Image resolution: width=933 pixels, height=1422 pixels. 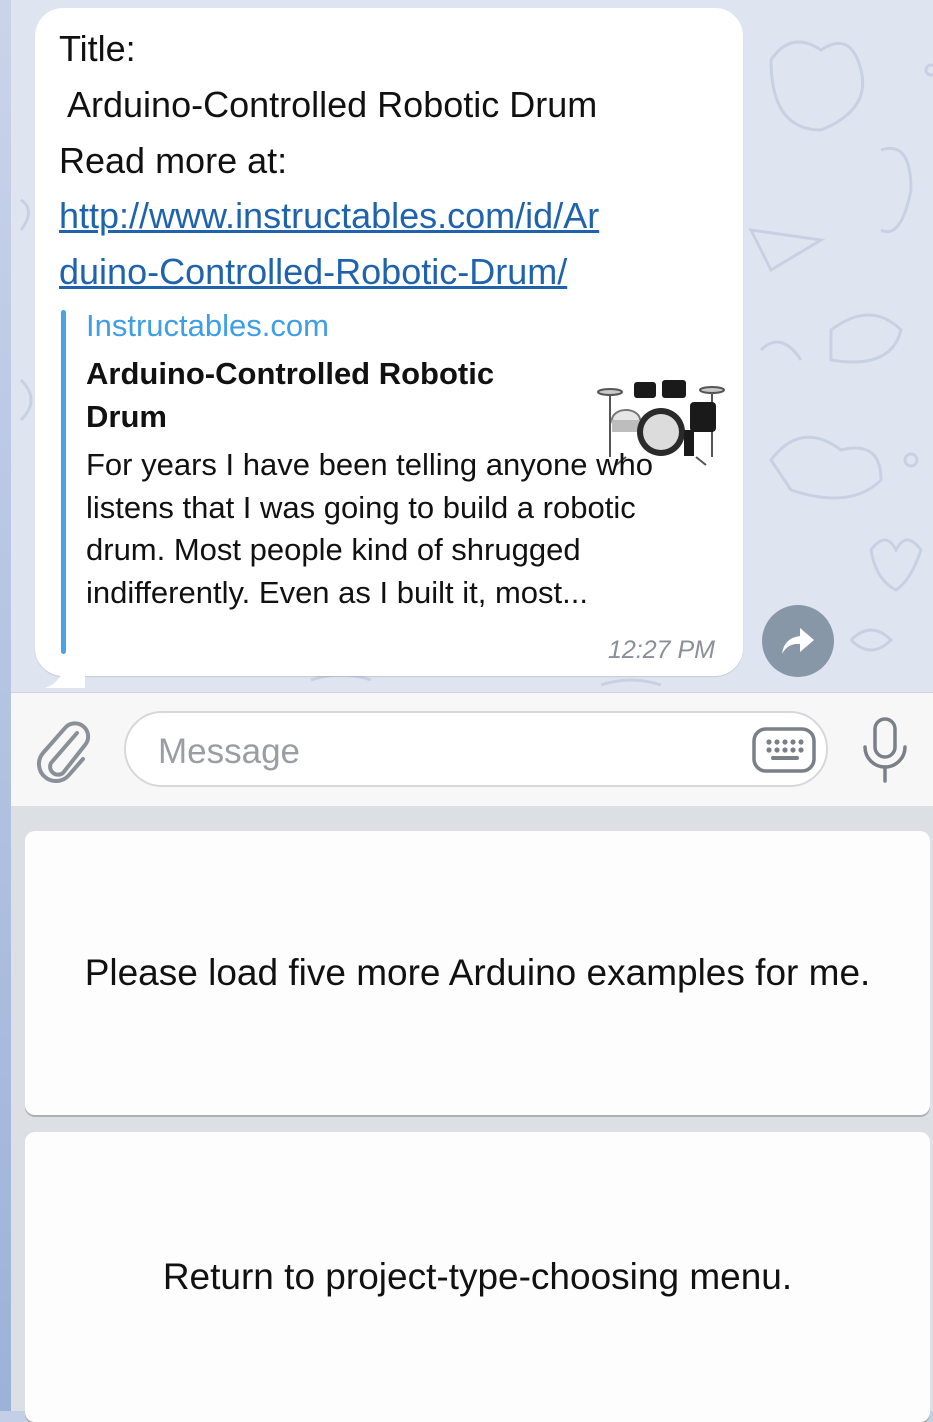 What do you see at coordinates (229, 751) in the screenshot?
I see `message-input-placeholder: Message` at bounding box center [229, 751].